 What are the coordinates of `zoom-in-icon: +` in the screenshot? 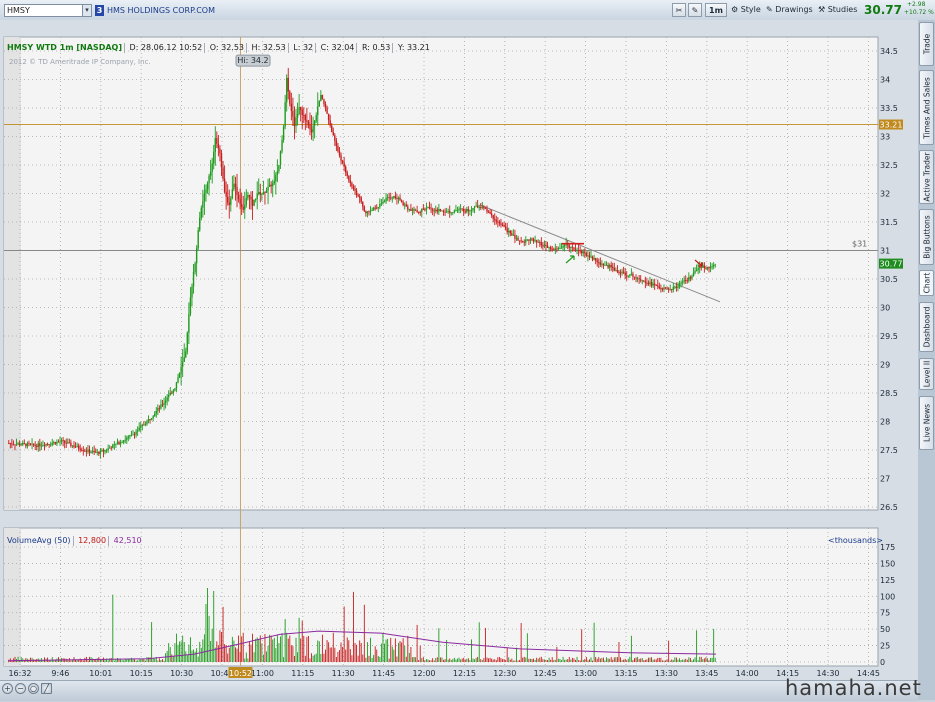 It's located at (7, 688).